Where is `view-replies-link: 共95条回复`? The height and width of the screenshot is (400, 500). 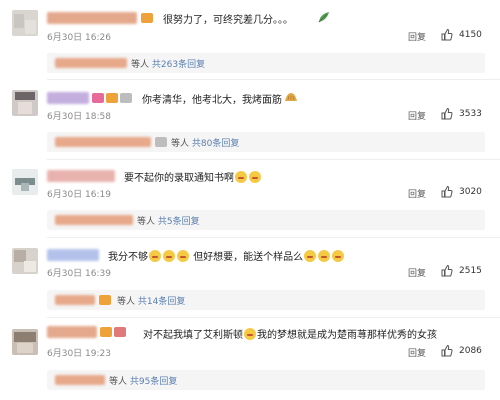 view-replies-link: 共95条回复 is located at coordinates (153, 382).